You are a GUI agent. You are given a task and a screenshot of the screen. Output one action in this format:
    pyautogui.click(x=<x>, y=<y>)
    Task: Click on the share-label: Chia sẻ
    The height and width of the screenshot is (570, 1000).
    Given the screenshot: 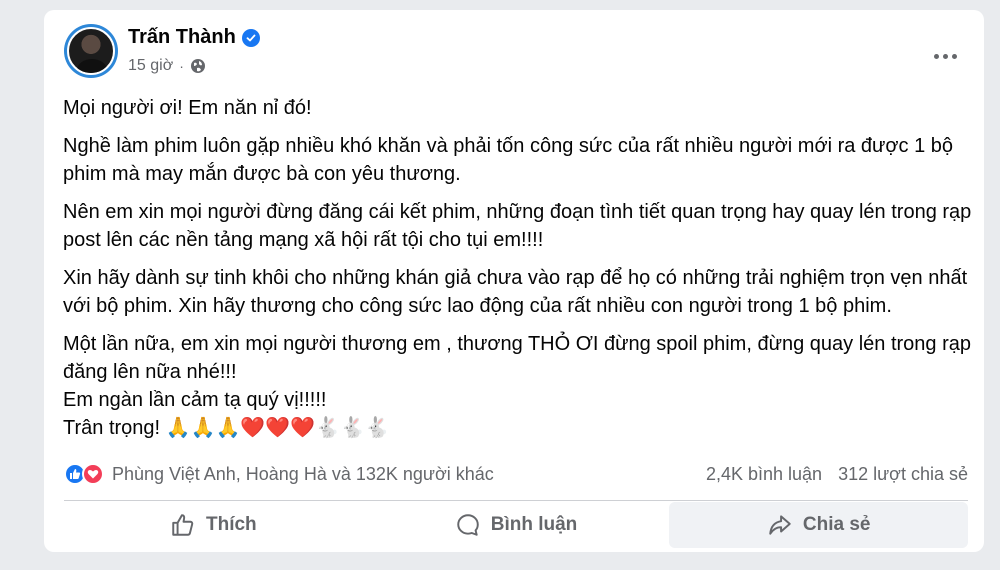 What is the action you would take?
    pyautogui.click(x=836, y=524)
    